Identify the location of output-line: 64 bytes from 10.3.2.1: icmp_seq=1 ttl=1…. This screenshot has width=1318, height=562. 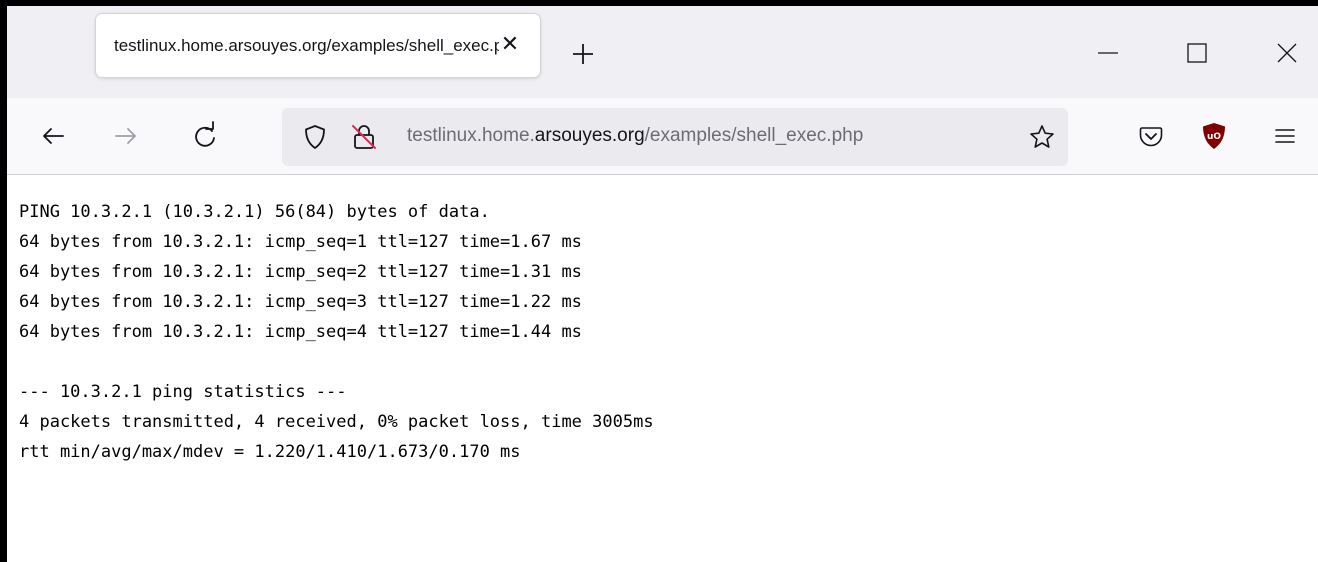
(300, 242).